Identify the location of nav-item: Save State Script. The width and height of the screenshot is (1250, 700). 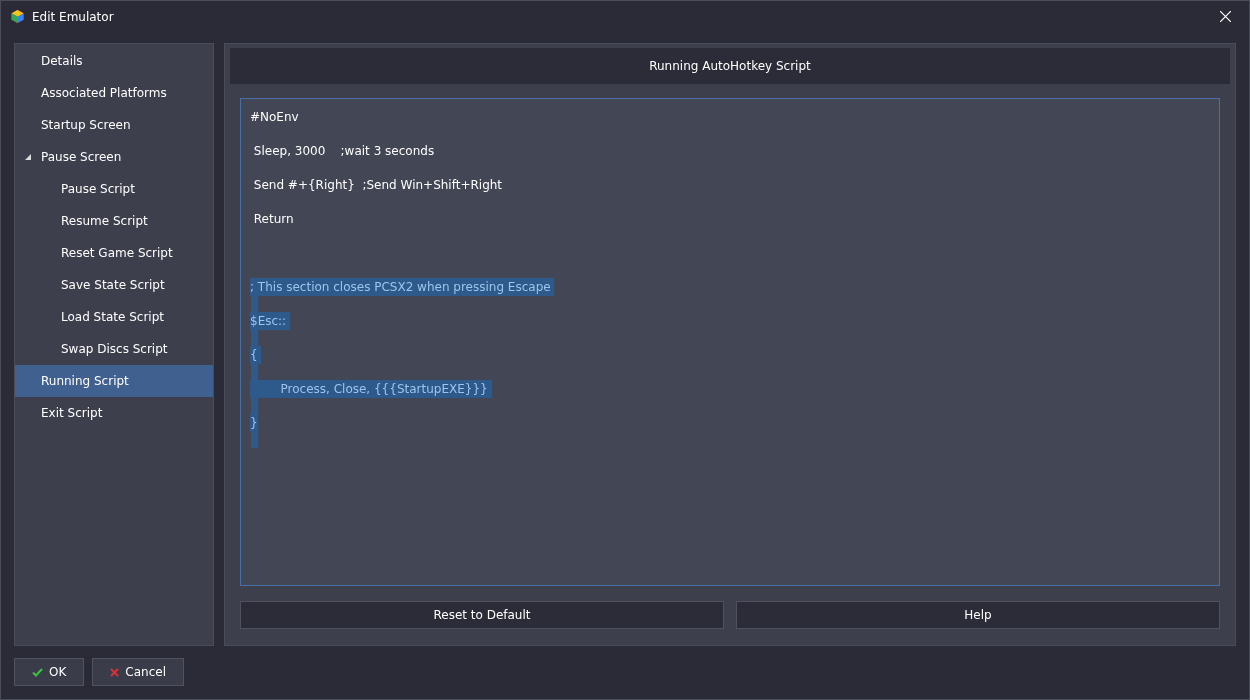
(114, 285).